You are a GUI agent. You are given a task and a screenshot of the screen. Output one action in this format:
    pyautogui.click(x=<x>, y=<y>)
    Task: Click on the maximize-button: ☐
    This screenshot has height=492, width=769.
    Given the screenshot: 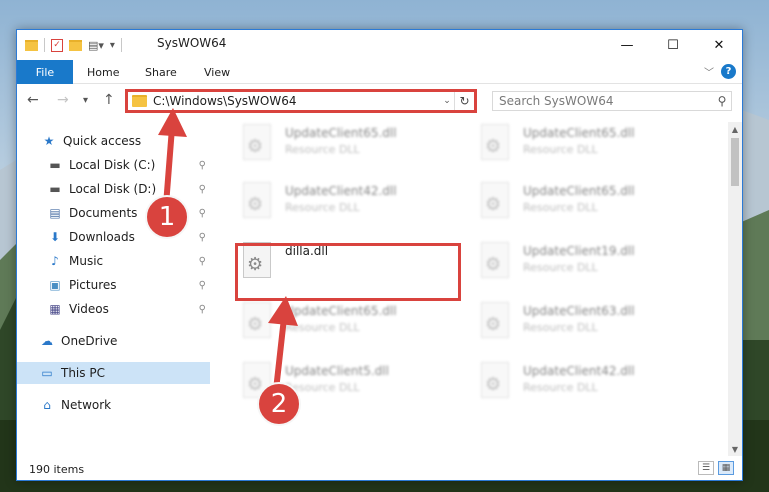 What is the action you would take?
    pyautogui.click(x=673, y=45)
    